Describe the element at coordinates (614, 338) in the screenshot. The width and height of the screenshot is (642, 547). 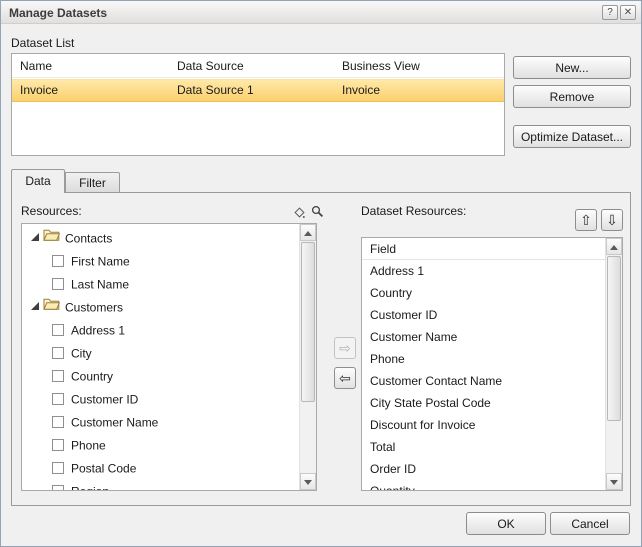
I see `list-scrollbar-thumb` at that location.